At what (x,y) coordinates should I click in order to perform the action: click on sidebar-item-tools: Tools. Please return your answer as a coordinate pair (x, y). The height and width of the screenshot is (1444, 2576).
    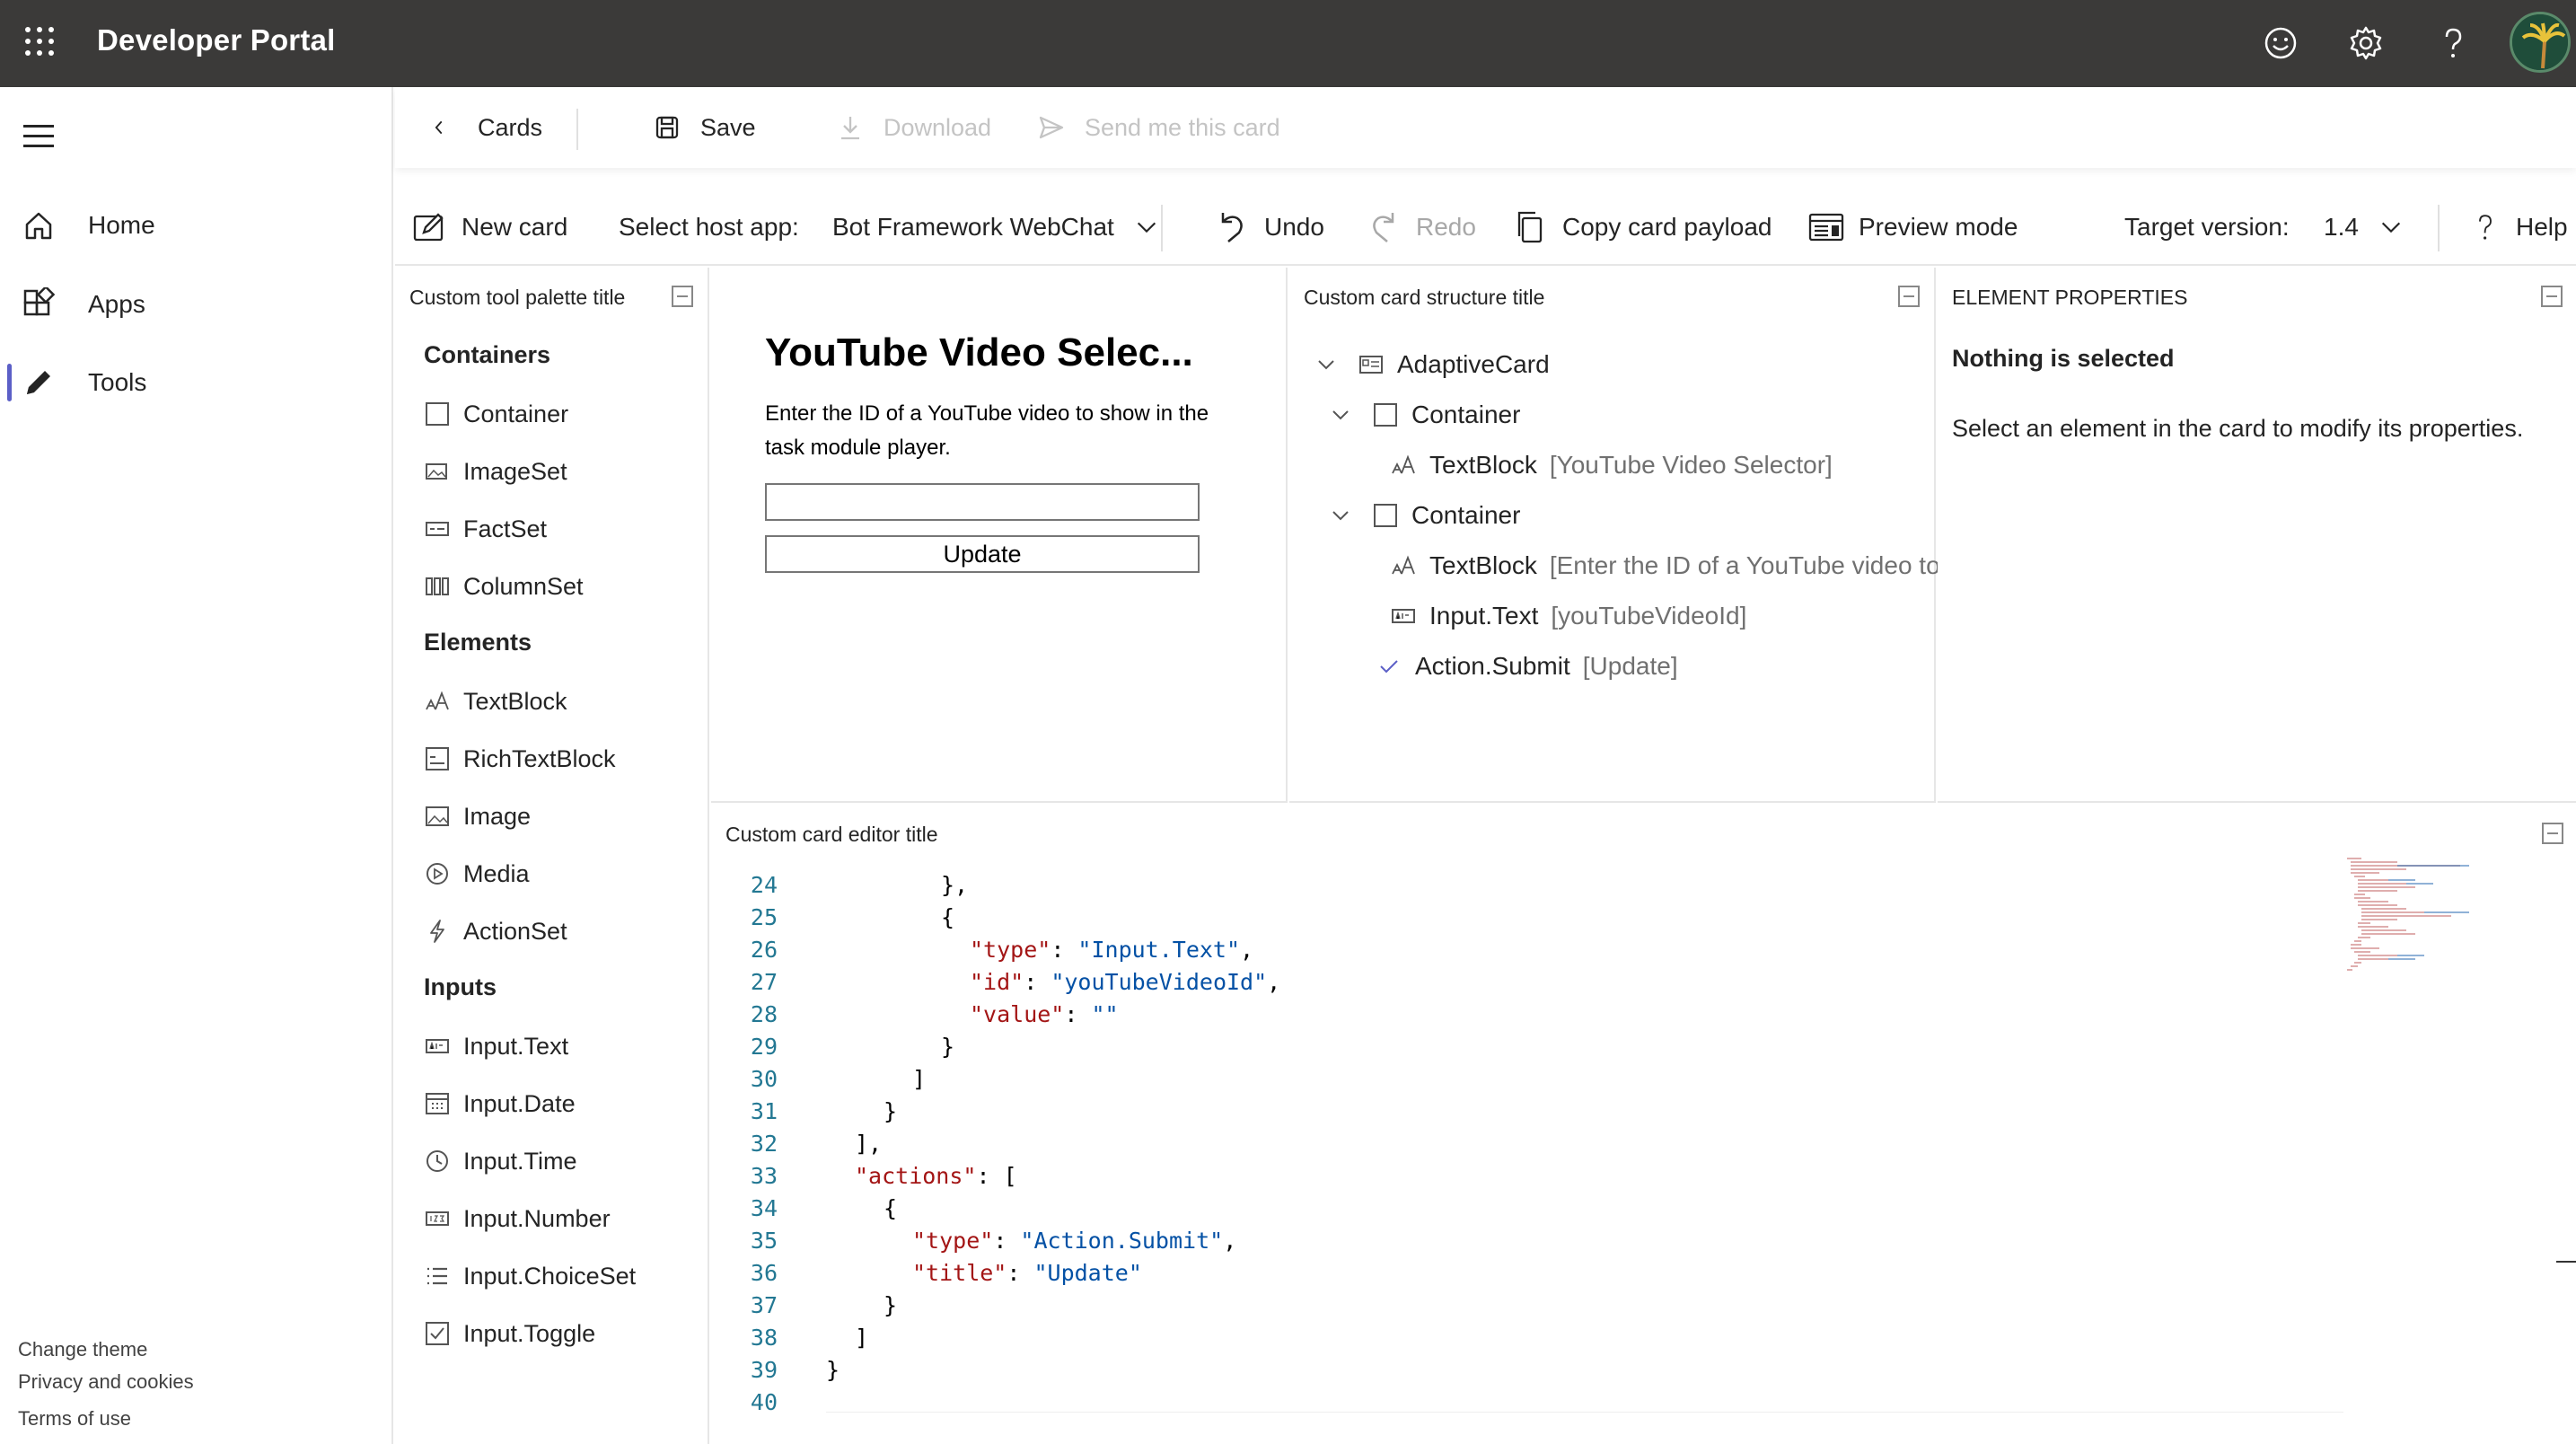
    Looking at the image, I should click on (196, 382).